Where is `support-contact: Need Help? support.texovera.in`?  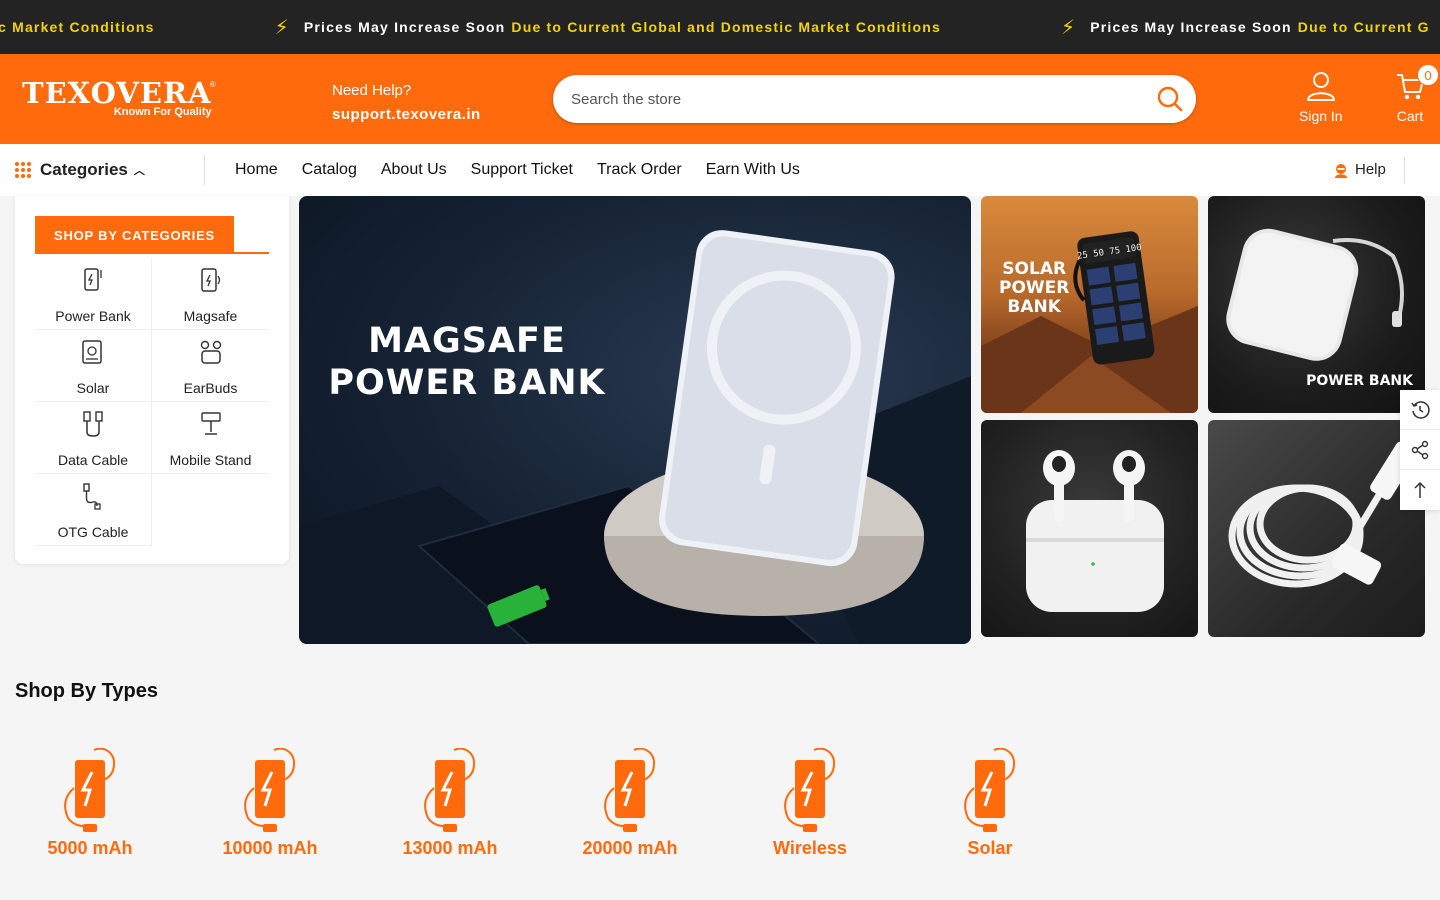
support-contact: Need Help? support.texovera.in is located at coordinates (406, 102).